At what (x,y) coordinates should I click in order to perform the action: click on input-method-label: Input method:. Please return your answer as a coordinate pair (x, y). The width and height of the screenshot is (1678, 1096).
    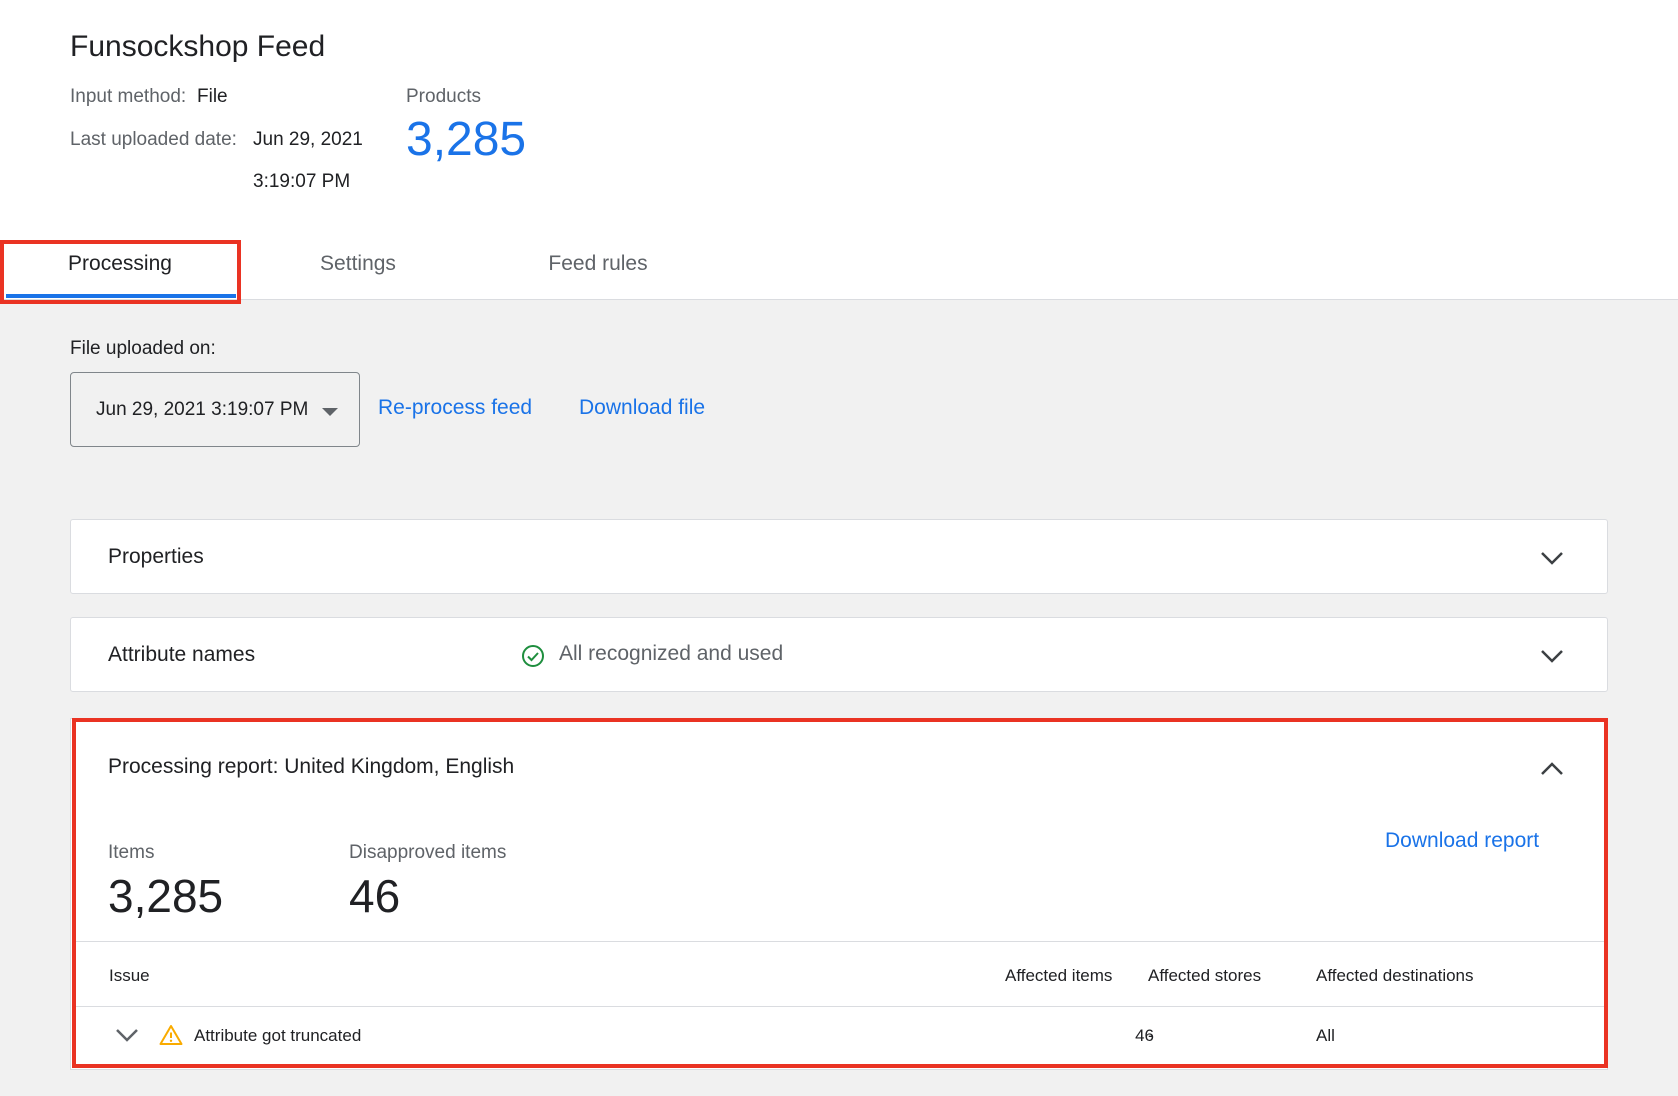
    Looking at the image, I should click on (128, 96).